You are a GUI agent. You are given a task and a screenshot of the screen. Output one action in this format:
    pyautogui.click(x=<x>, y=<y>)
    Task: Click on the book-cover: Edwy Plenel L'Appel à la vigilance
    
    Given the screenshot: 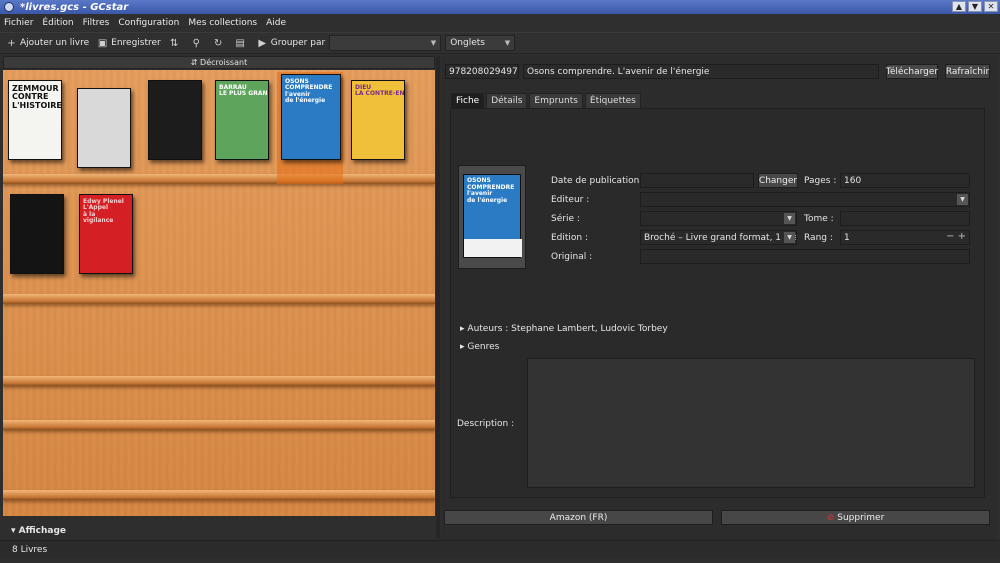 What is the action you would take?
    pyautogui.click(x=106, y=234)
    